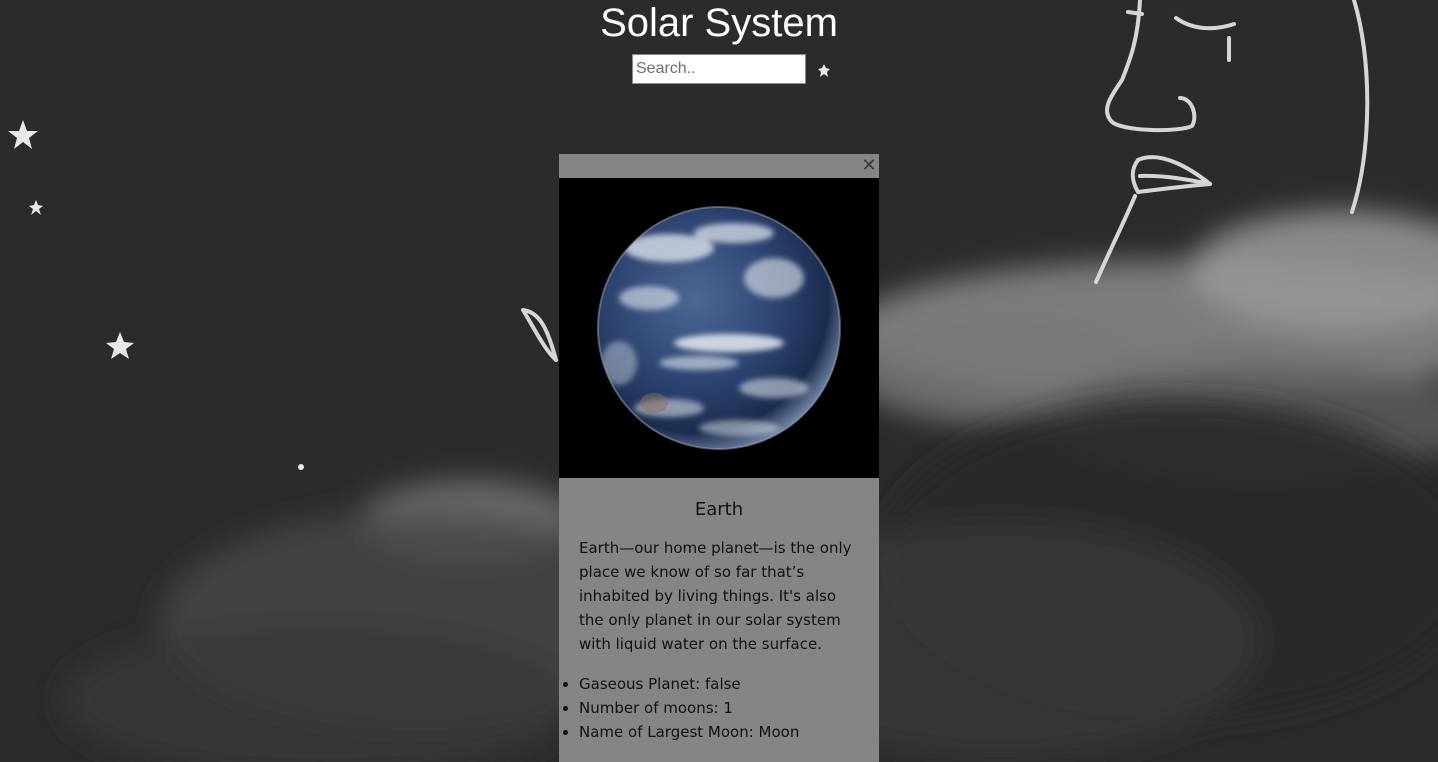  Describe the element at coordinates (719, 23) in the screenshot. I see `page-title: Solar System` at that location.